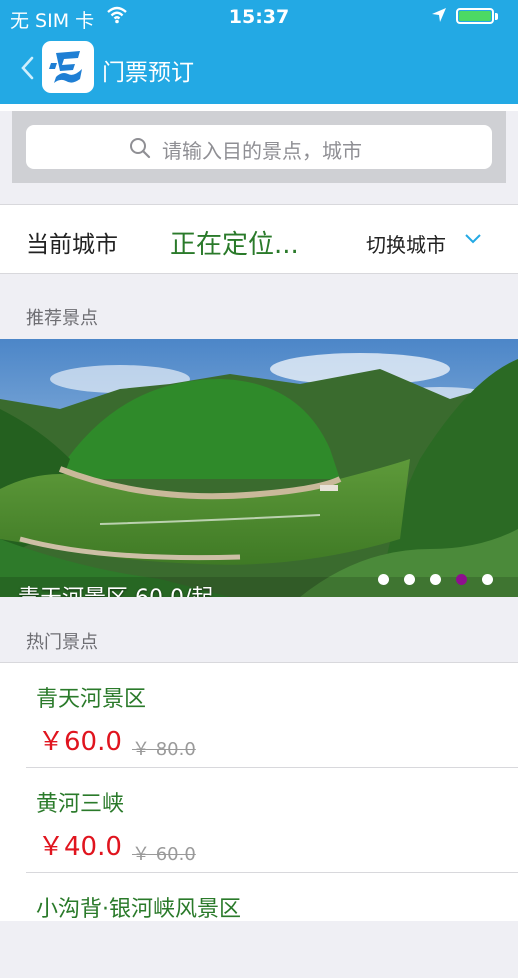  I want to click on status-bar: 无 SIM 卡 15:37, so click(259, 17).